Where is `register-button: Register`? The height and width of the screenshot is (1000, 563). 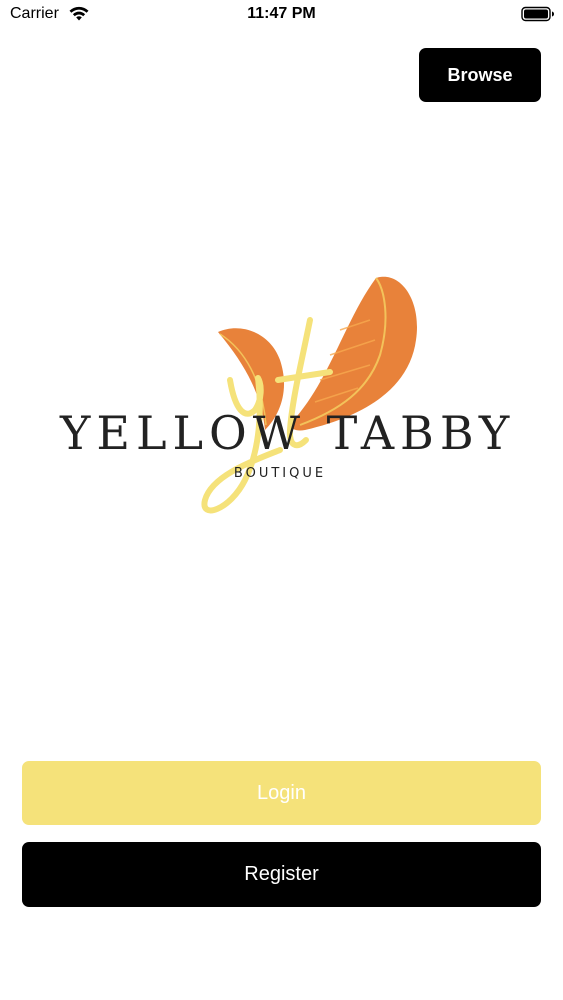 register-button: Register is located at coordinates (281, 874).